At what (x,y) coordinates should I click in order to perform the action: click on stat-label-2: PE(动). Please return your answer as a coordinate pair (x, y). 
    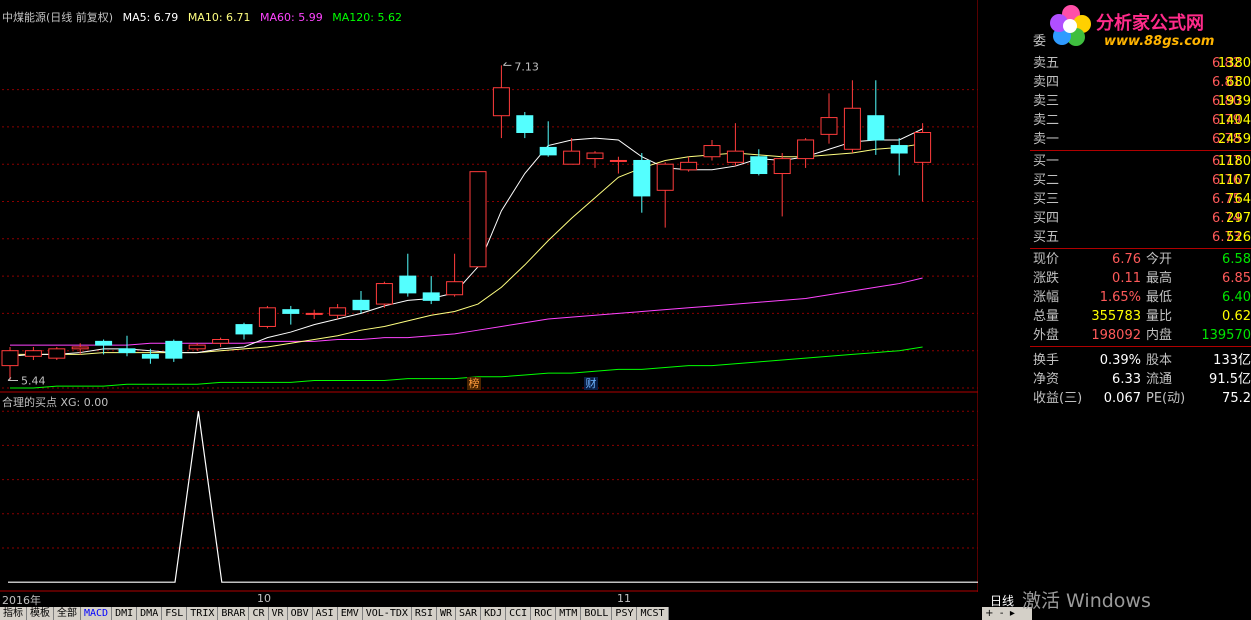
    Looking at the image, I should click on (1166, 398).